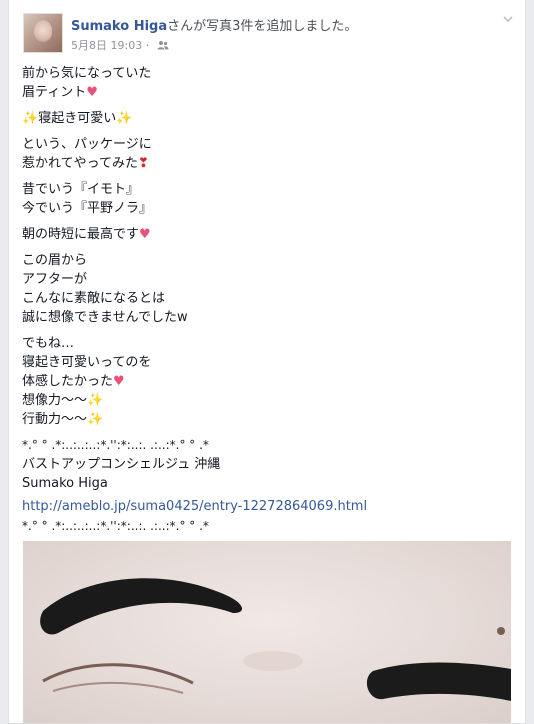  What do you see at coordinates (65, 483) in the screenshot?
I see `signature-name: Sumako Higa` at bounding box center [65, 483].